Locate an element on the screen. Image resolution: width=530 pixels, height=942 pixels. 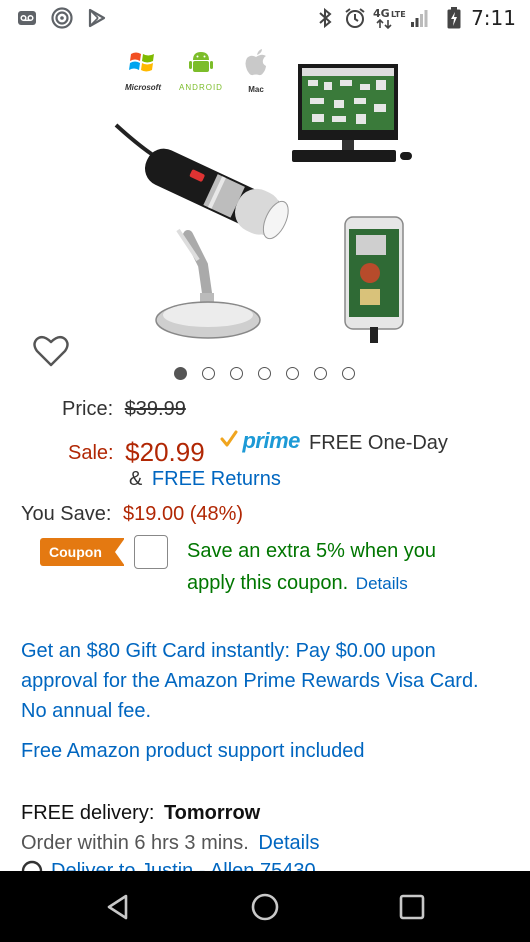
sale-label: Sale: is located at coordinates (91, 453).